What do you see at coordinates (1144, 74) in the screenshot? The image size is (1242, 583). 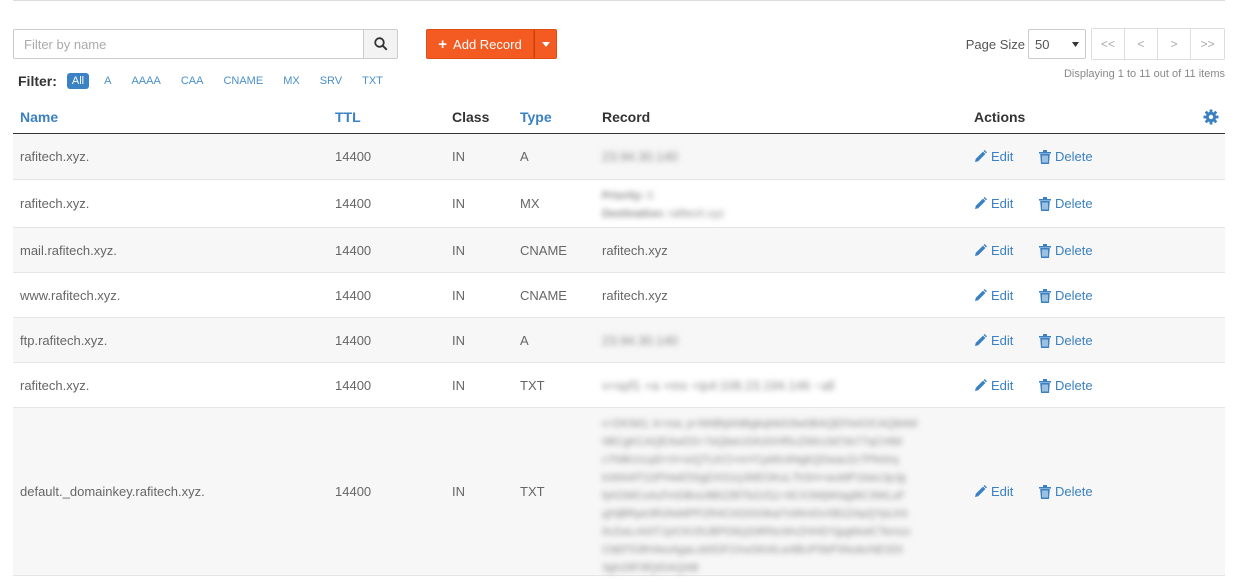 I see `display-info: Displaying 1 to 11 out of 11 items` at bounding box center [1144, 74].